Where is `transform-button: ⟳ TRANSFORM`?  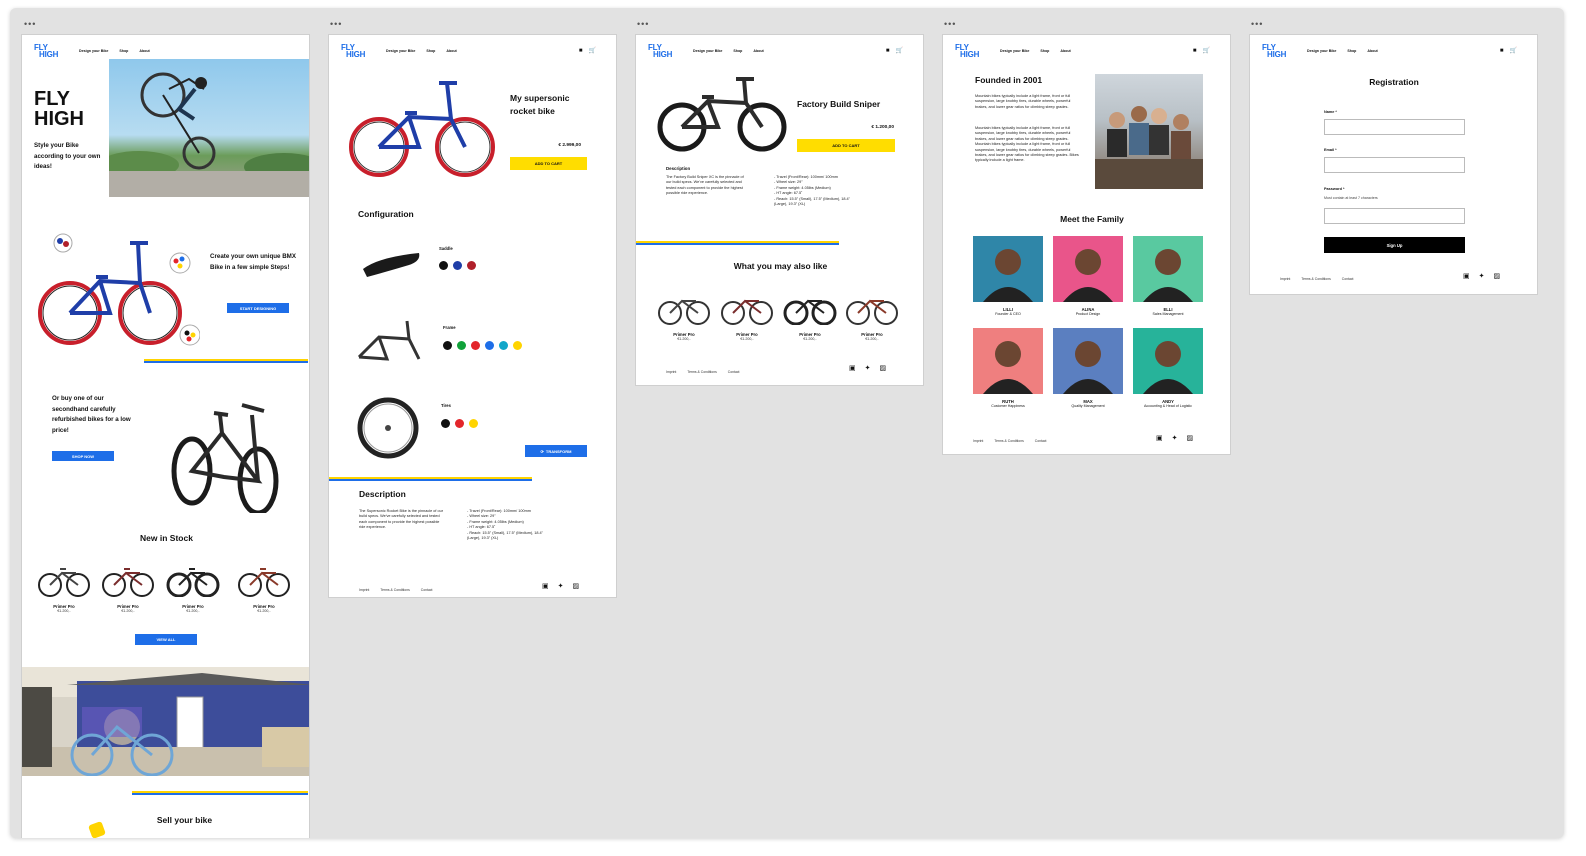 transform-button: ⟳ TRANSFORM is located at coordinates (556, 451).